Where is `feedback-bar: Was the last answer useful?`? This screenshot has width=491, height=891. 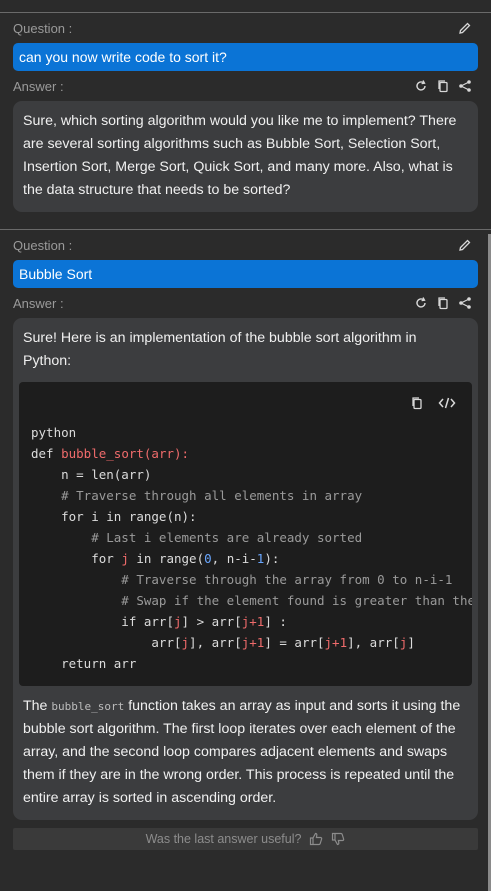 feedback-bar: Was the last answer useful? is located at coordinates (245, 839).